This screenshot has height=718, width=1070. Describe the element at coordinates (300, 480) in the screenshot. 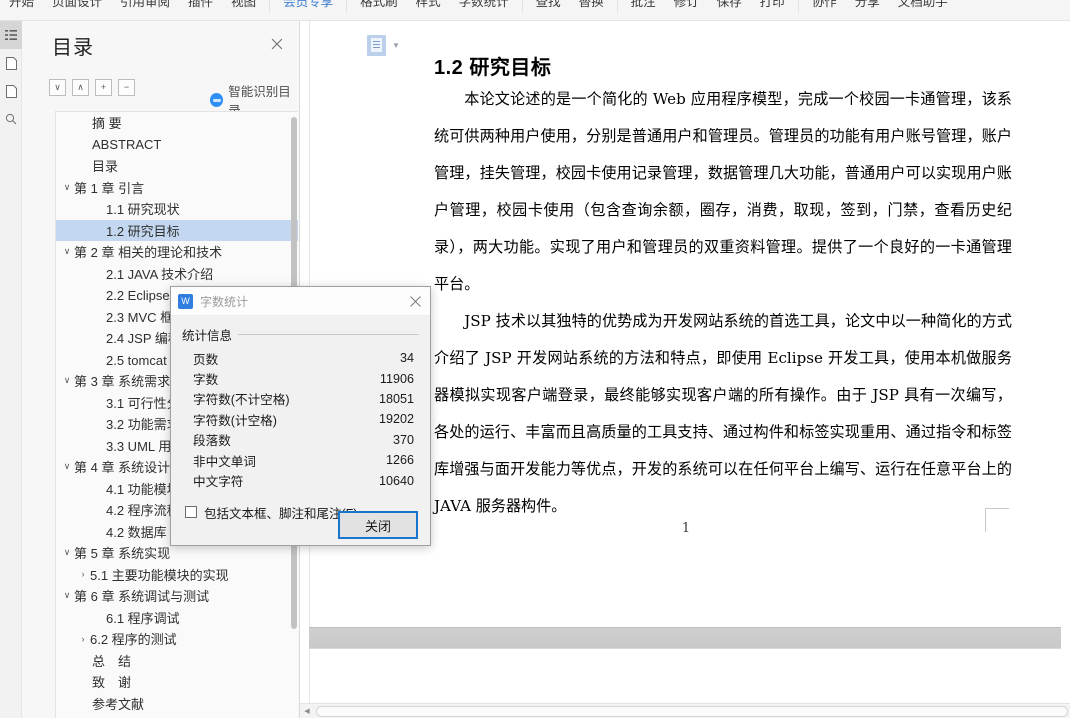

I see `stat-row: 中文字符 10640` at that location.